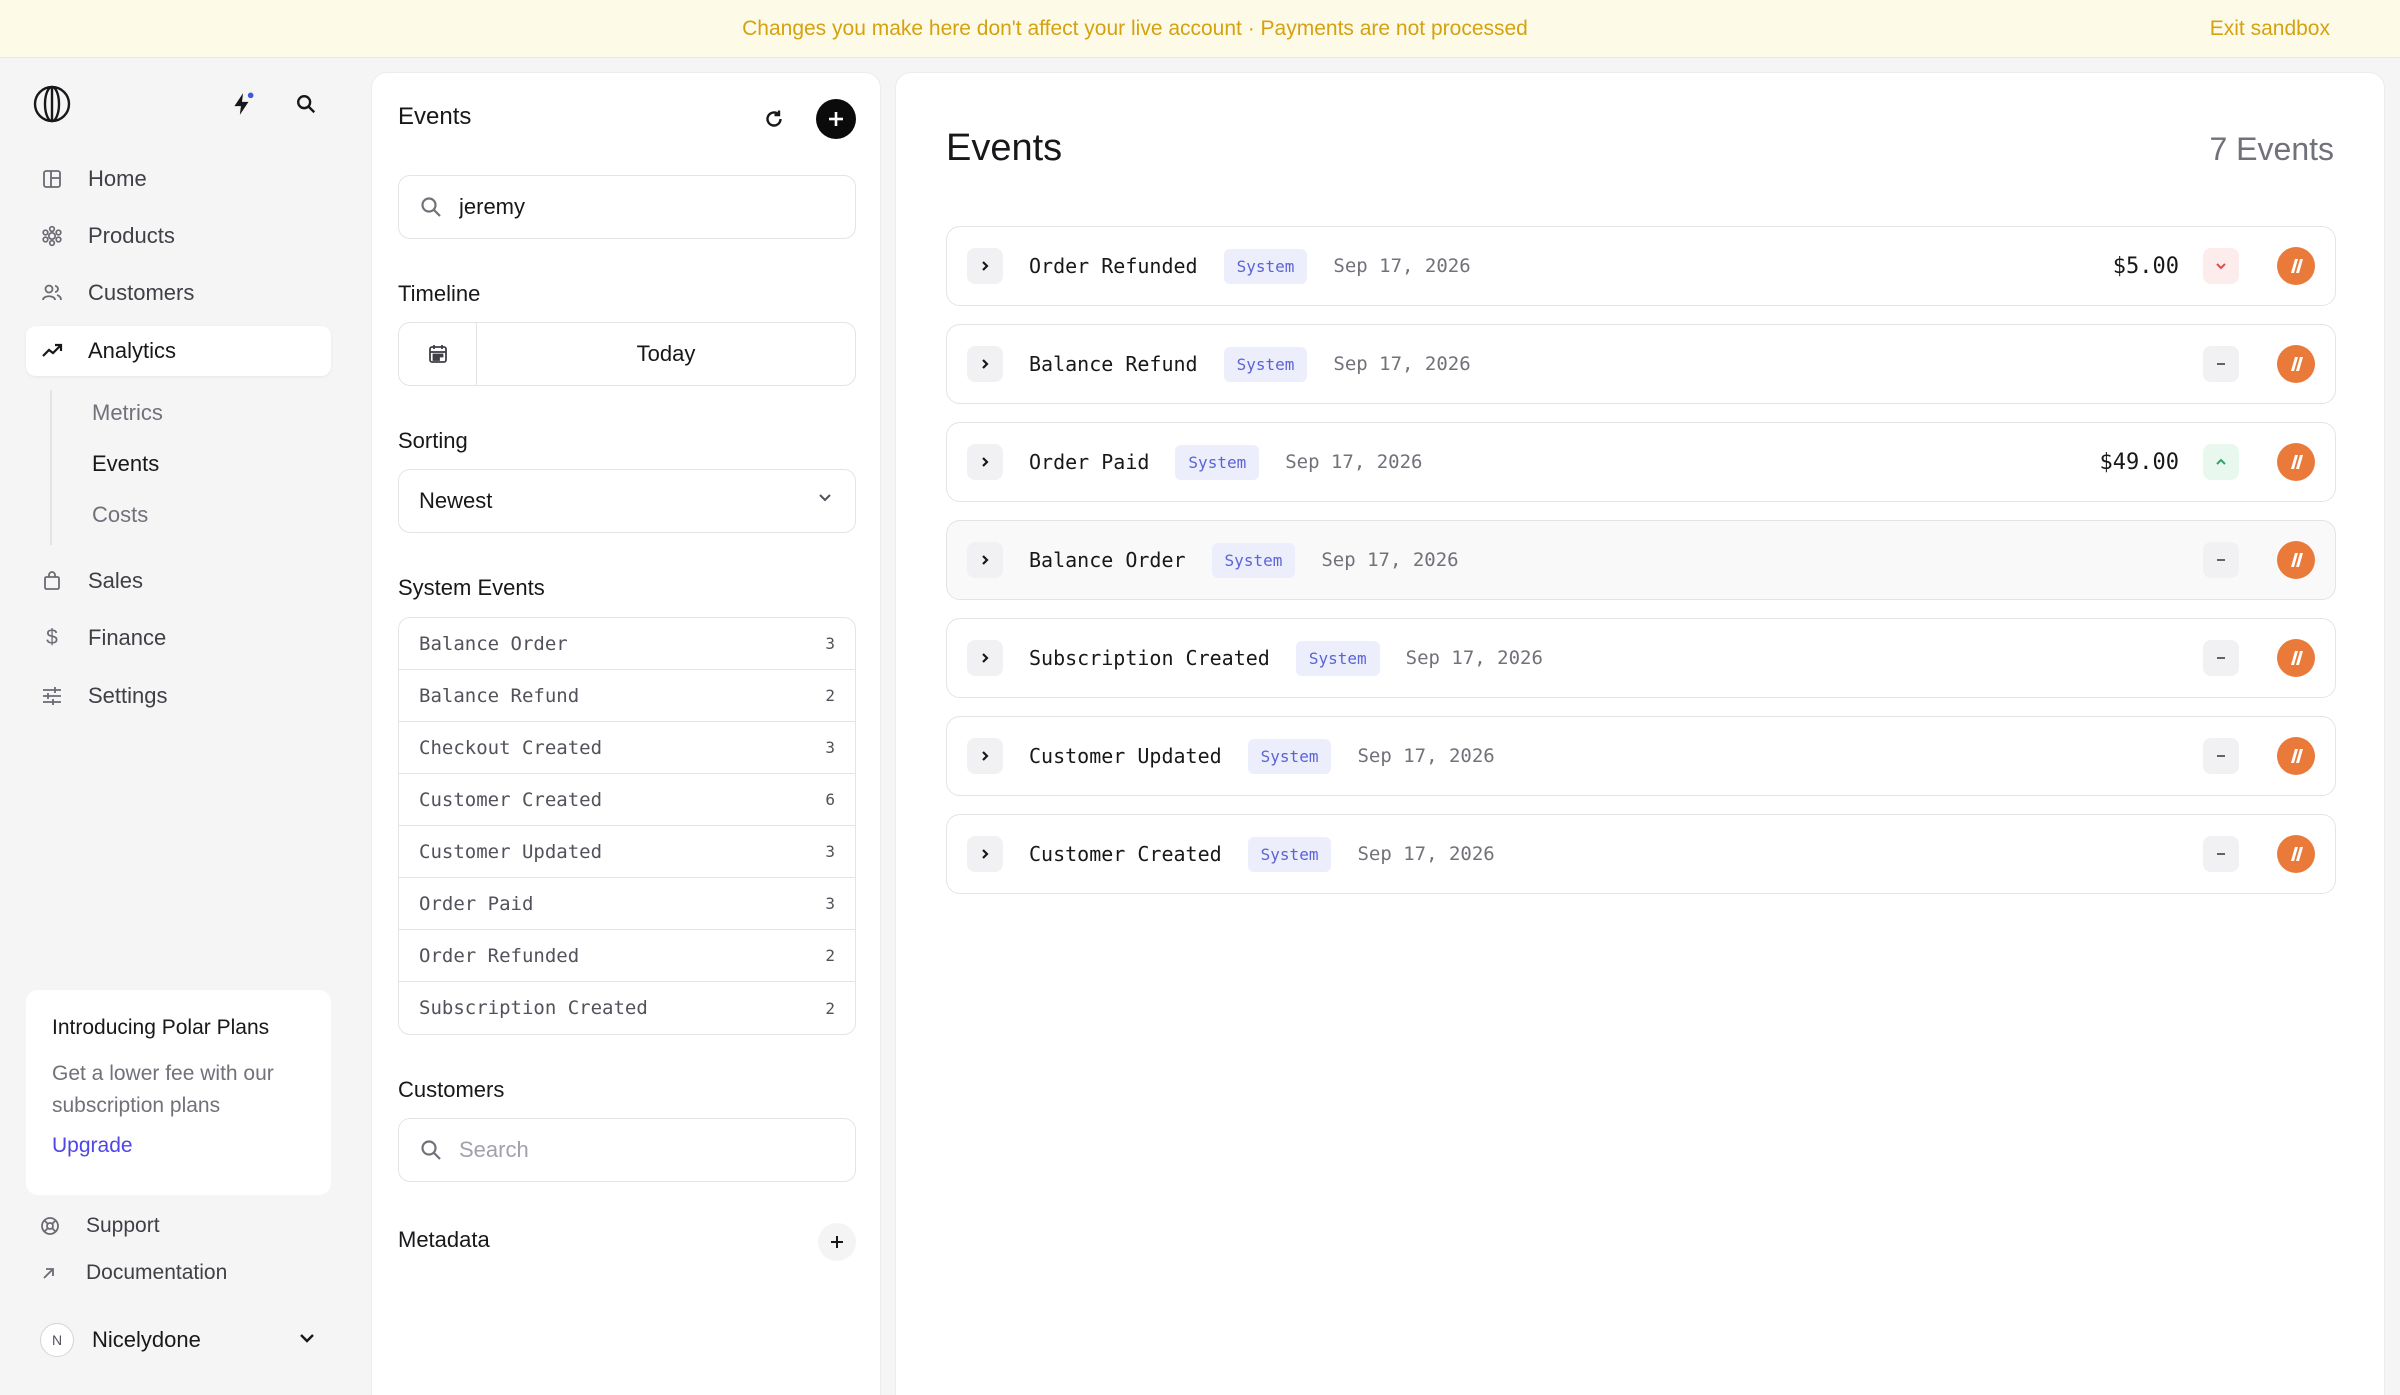  What do you see at coordinates (1641, 560) in the screenshot?
I see `event-row: Balance Order System Sep 17, 2026` at bounding box center [1641, 560].